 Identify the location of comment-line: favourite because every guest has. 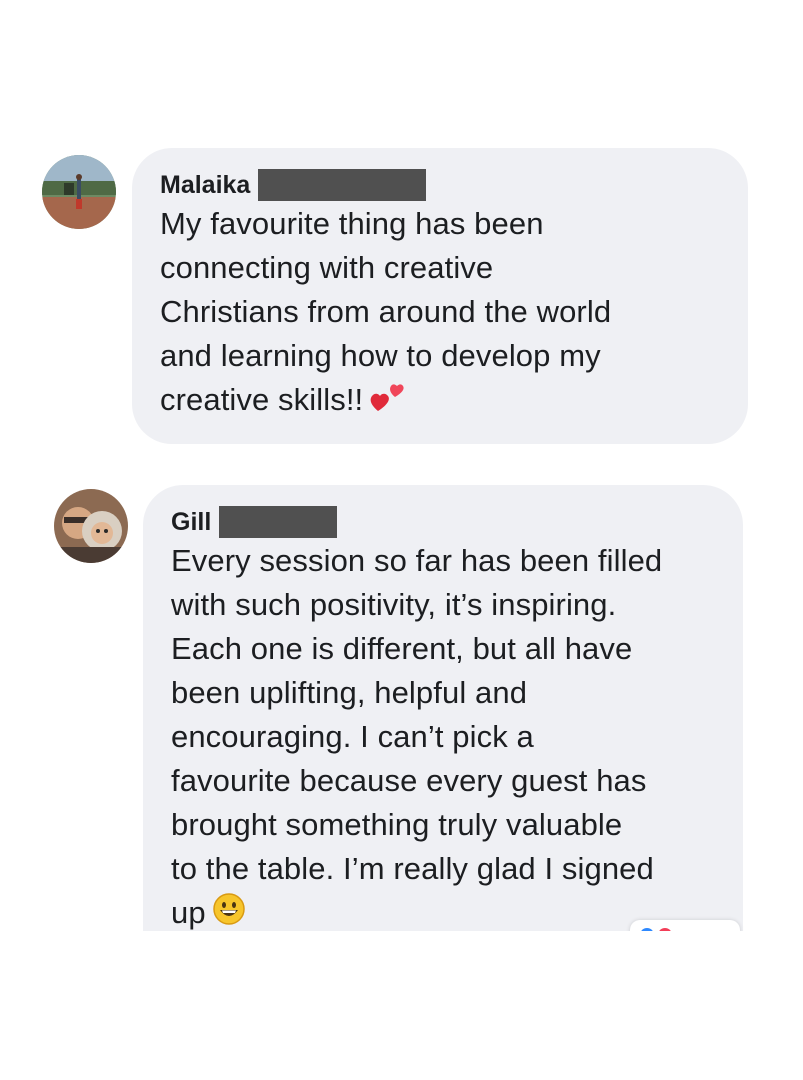
(409, 780).